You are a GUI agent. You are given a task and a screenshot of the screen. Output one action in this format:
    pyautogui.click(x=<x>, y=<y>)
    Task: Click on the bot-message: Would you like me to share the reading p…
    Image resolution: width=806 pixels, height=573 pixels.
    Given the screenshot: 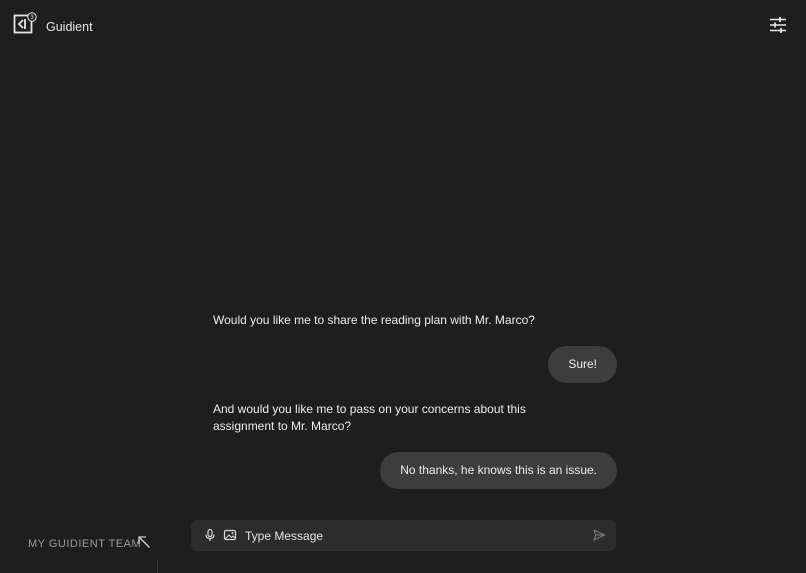 What is the action you would take?
    pyautogui.click(x=374, y=320)
    